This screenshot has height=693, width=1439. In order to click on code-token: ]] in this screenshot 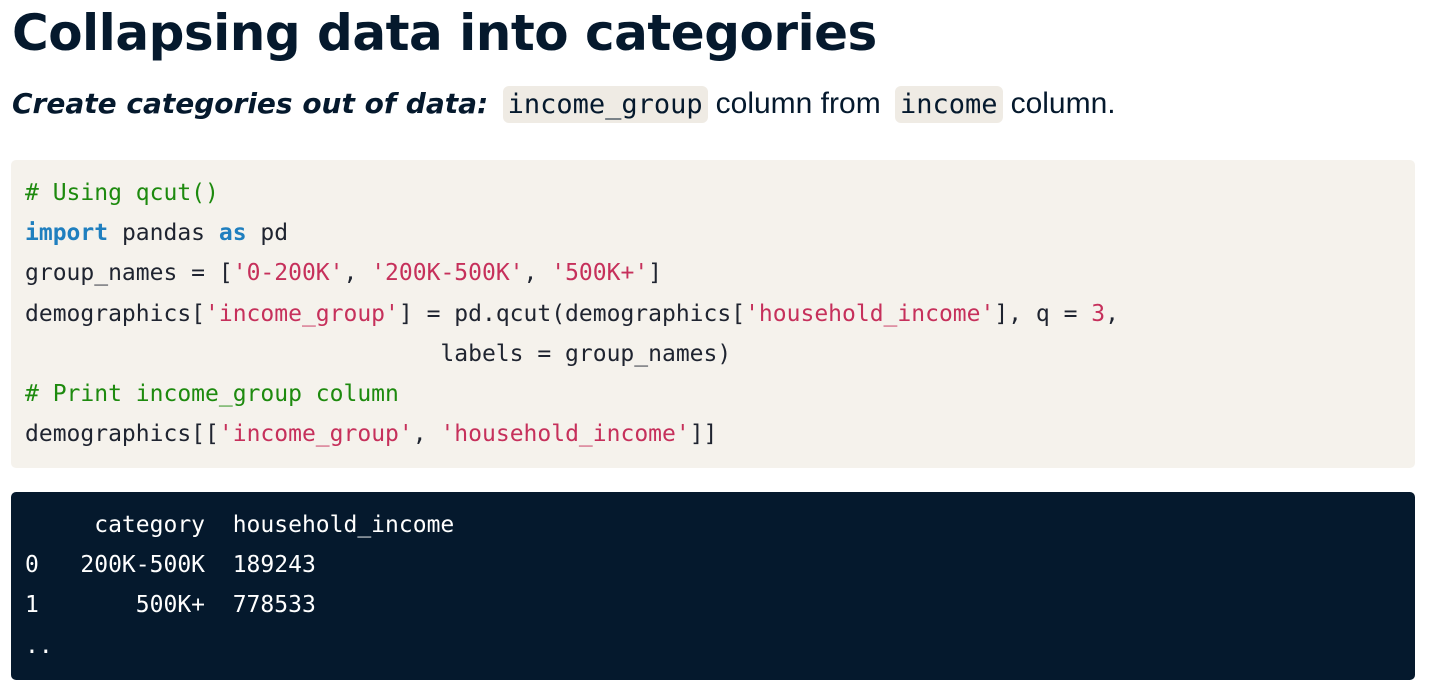, I will do `click(703, 434)`.